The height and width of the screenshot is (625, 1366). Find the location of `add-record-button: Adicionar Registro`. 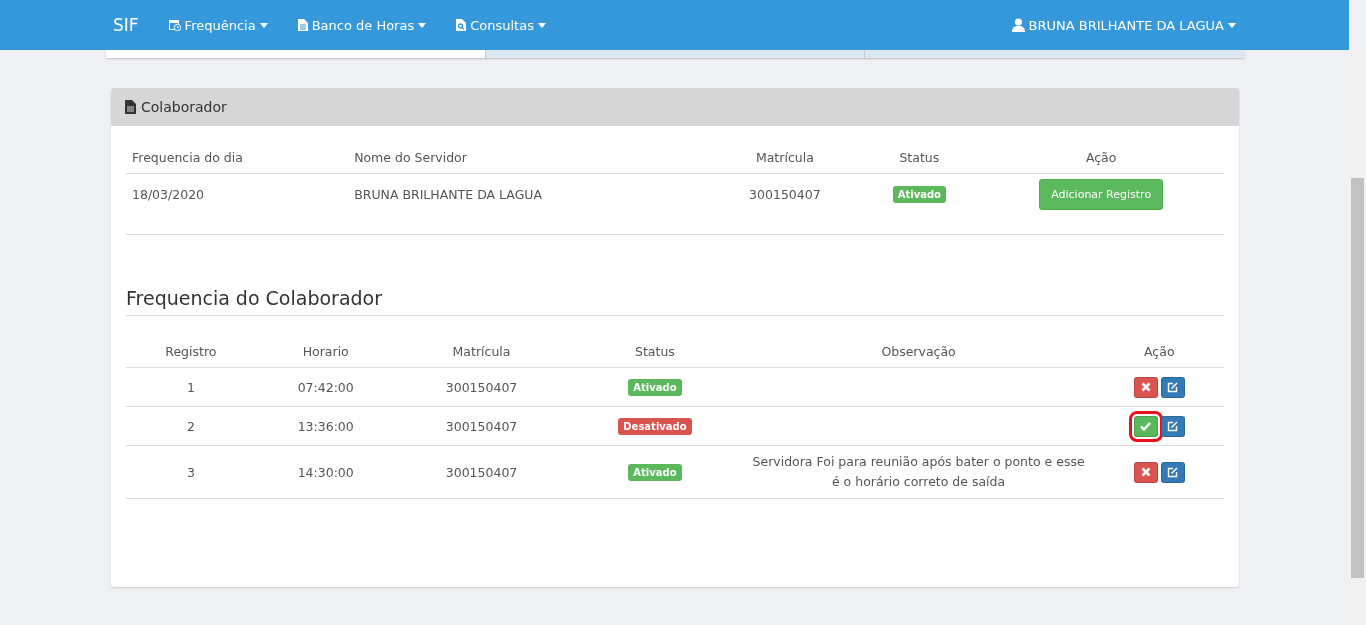

add-record-button: Adicionar Registro is located at coordinates (1101, 194).